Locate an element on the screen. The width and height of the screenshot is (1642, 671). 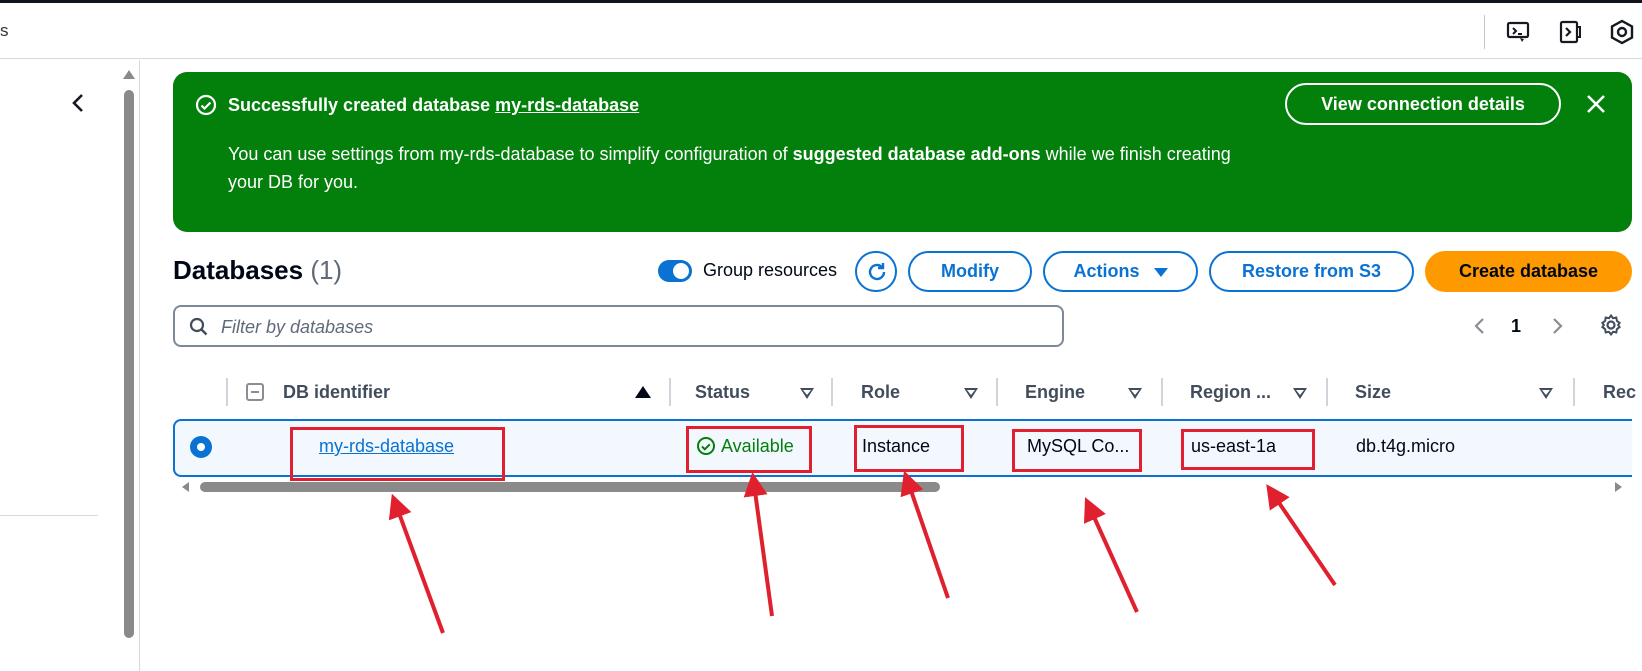
group-resources-toggle is located at coordinates (675, 271).